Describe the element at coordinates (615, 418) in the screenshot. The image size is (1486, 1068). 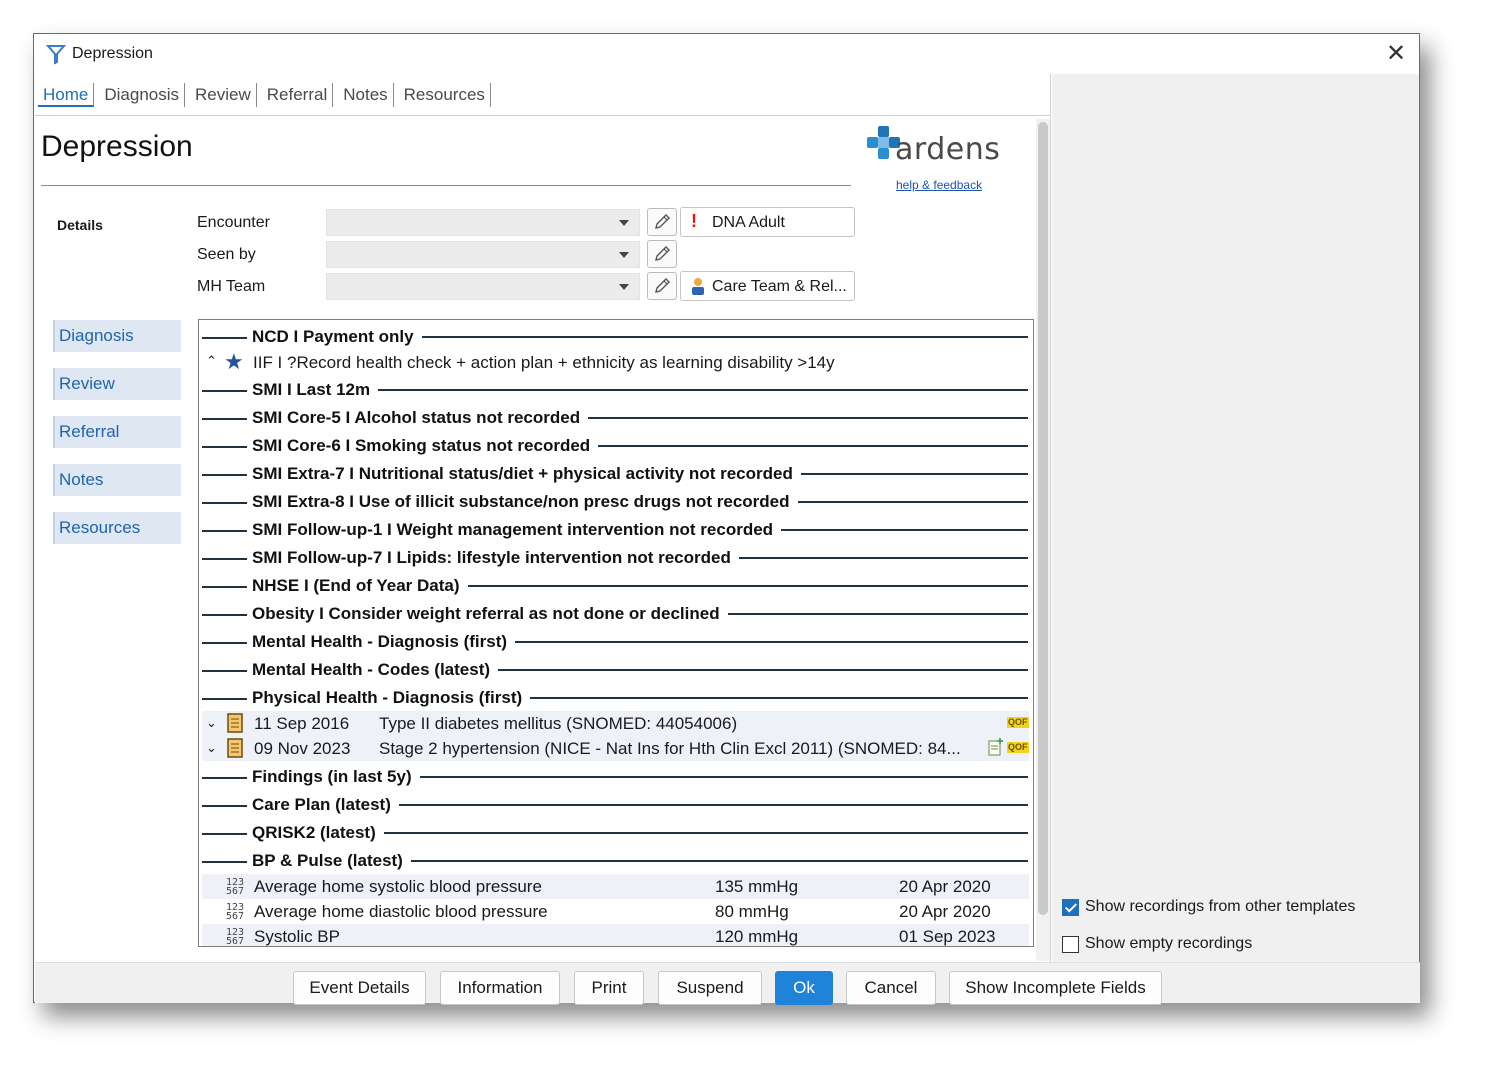
I see `section-header: SMI Core-5 I Alcohol status not recorded` at that location.